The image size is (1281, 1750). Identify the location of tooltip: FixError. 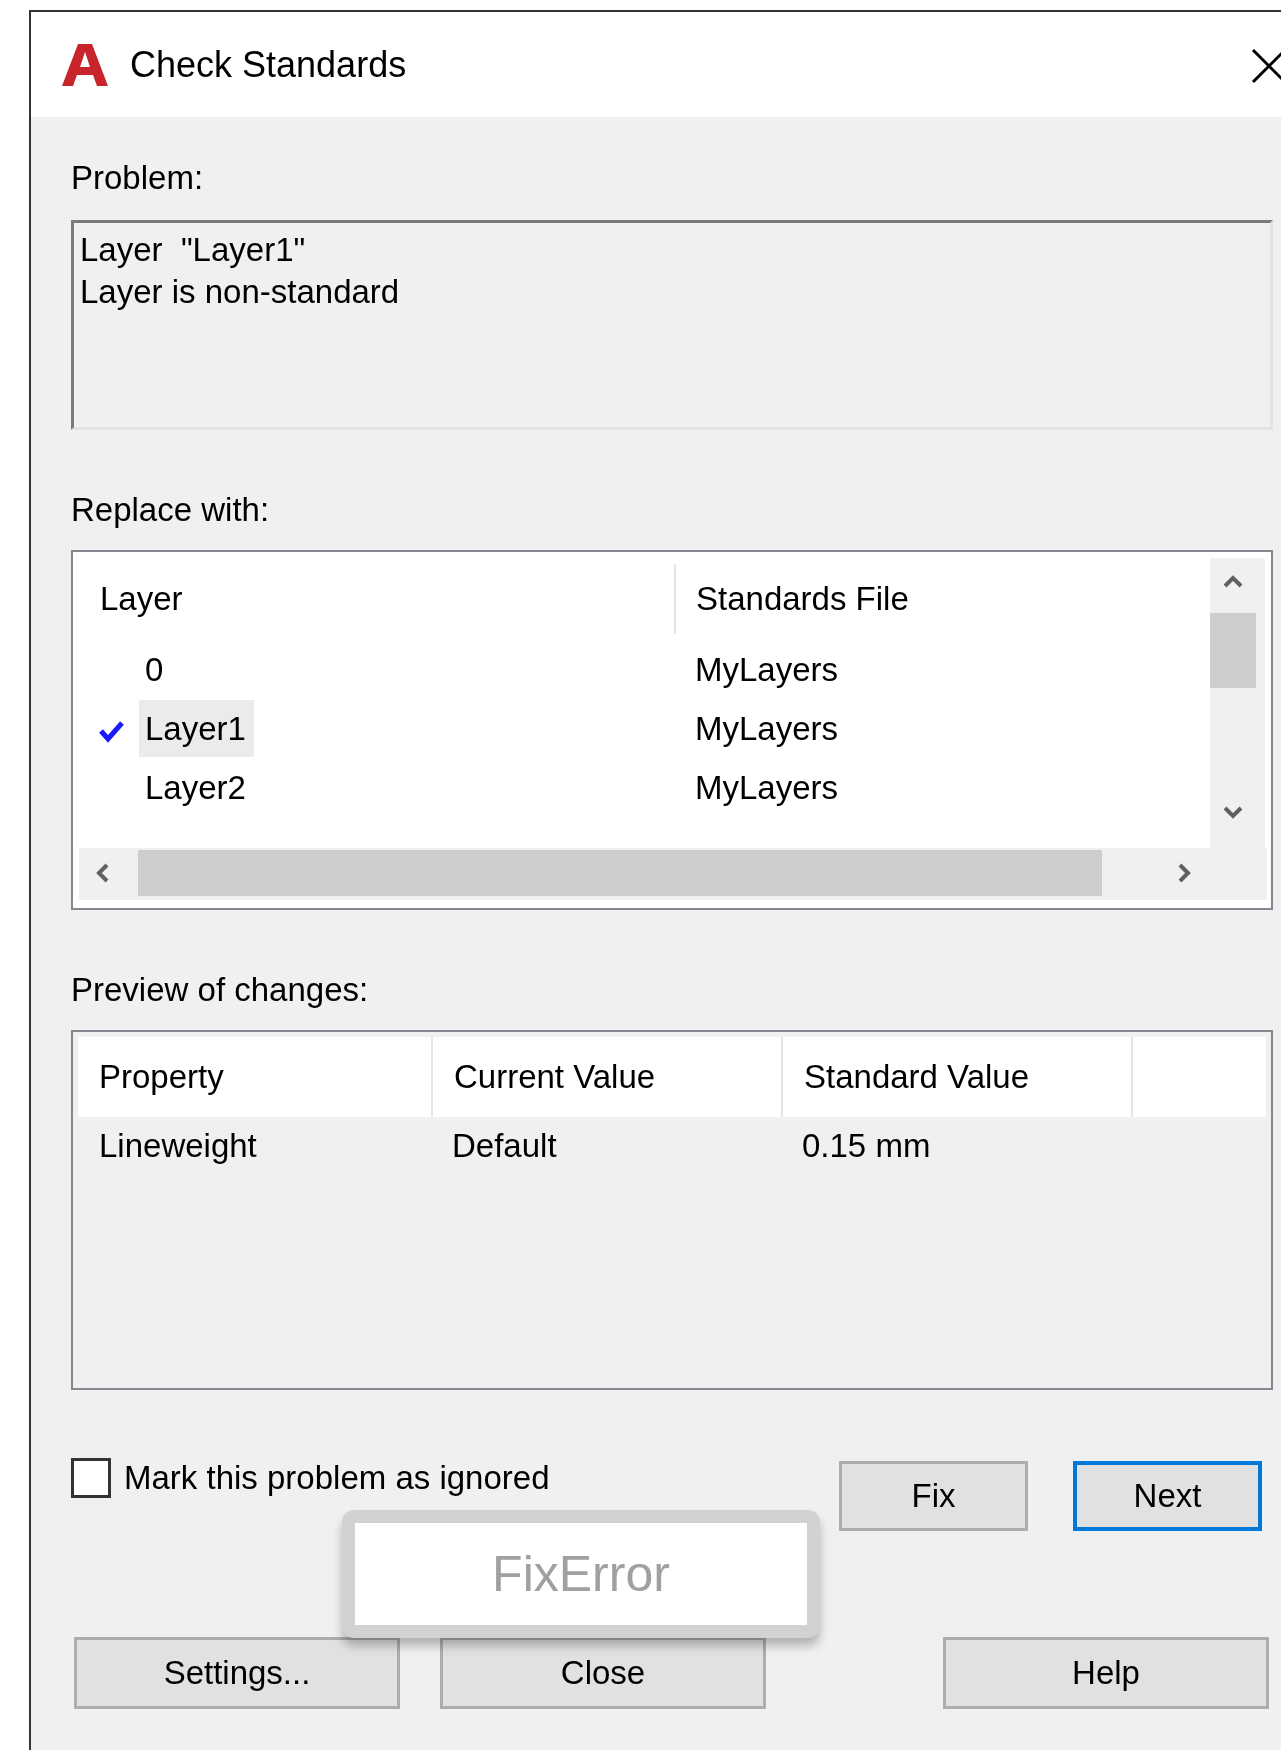
(581, 1574).